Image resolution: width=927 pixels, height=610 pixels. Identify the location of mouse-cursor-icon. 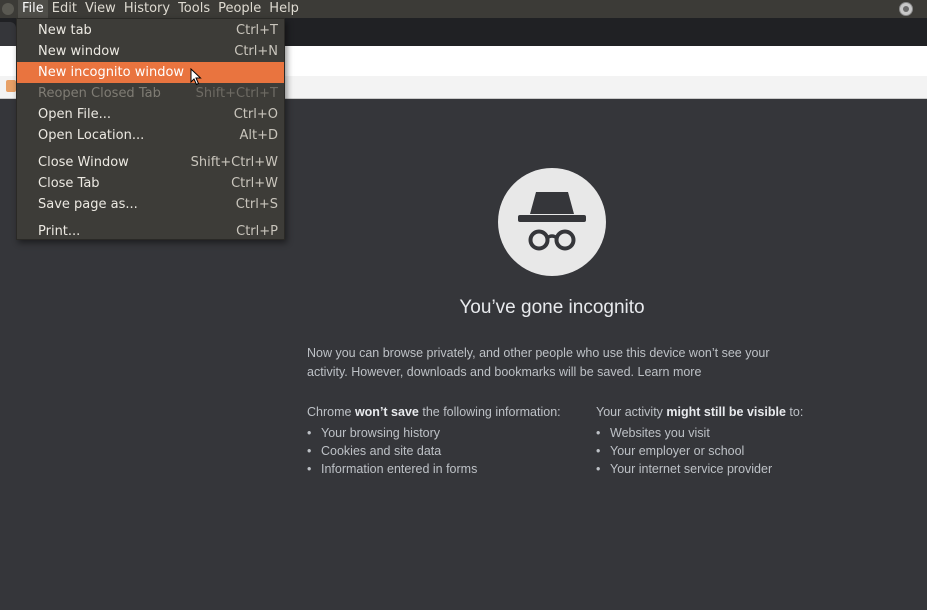
(196, 77).